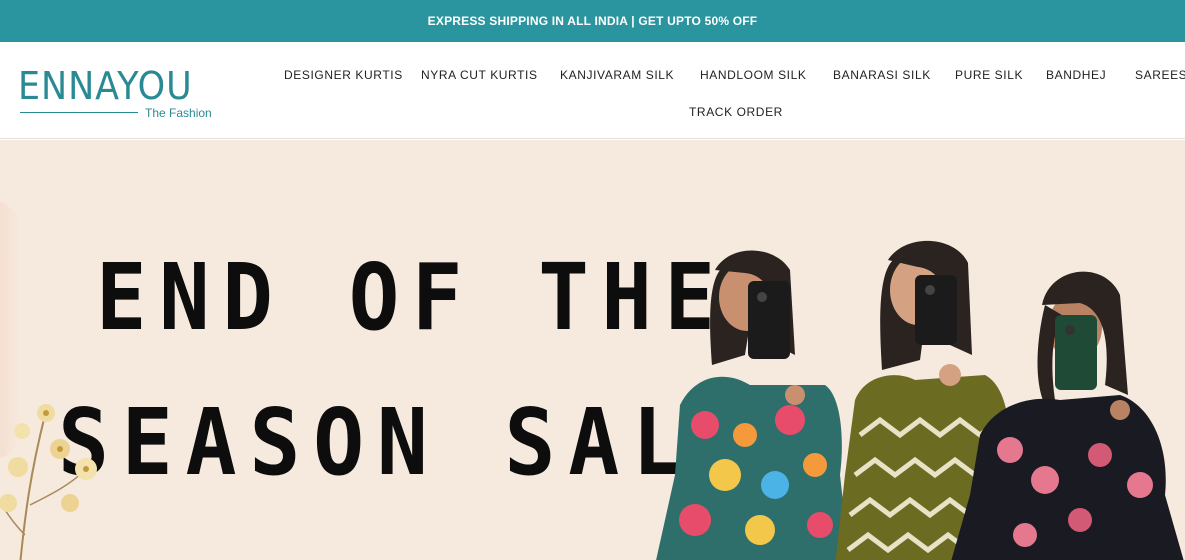 This screenshot has width=1185, height=560. I want to click on nav-item-pure-silk: PURE SILK, so click(989, 75).